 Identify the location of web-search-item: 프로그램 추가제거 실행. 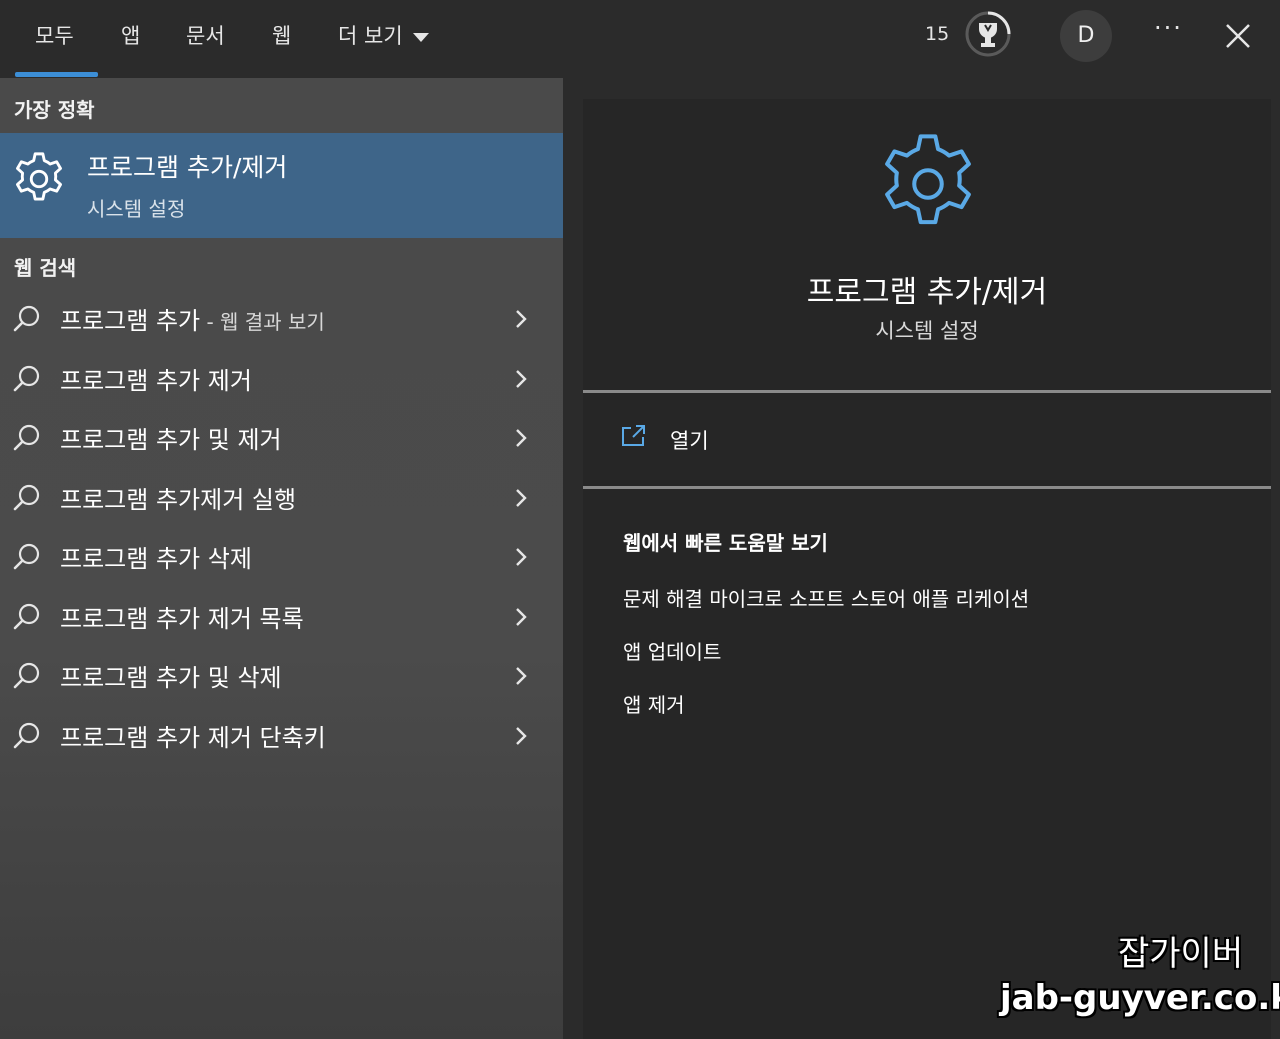
(281, 499).